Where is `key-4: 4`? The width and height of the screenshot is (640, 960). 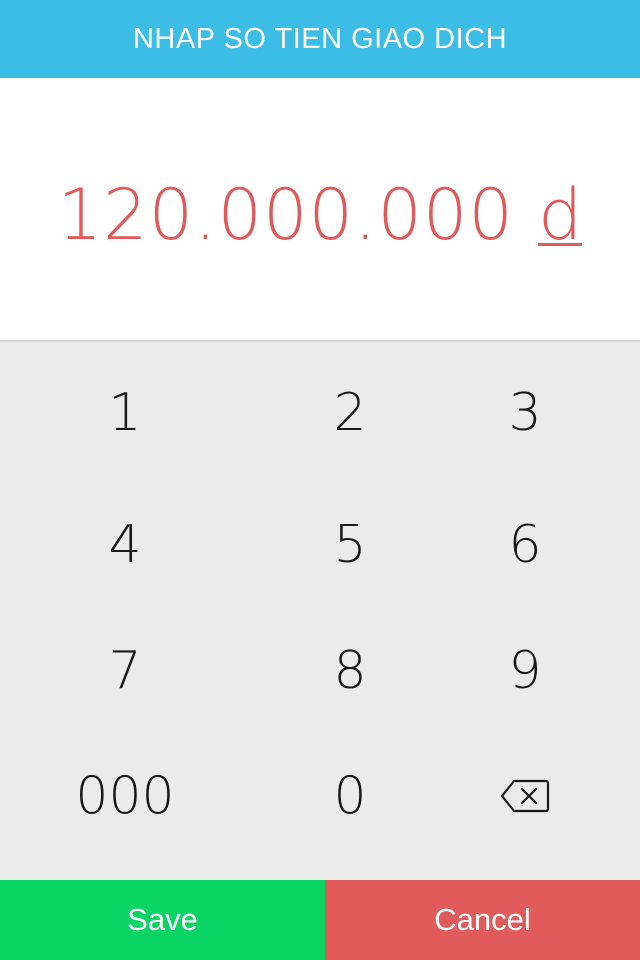
key-4: 4 is located at coordinates (125, 545).